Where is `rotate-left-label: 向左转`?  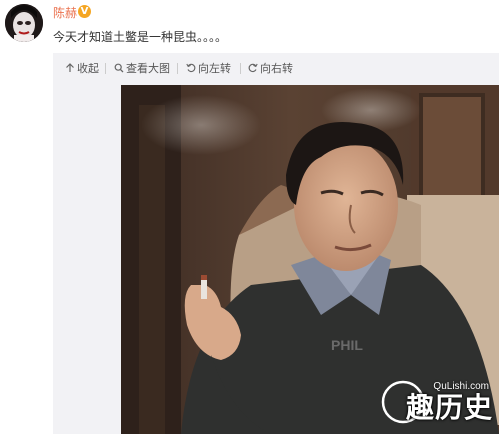 rotate-left-label: 向左转 is located at coordinates (214, 68).